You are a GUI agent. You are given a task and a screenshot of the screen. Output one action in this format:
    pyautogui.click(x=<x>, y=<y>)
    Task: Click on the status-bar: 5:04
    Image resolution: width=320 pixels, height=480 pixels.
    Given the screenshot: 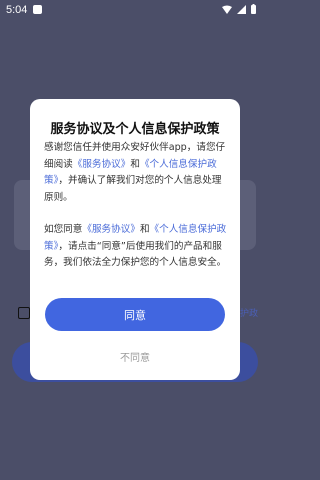 What is the action you would take?
    pyautogui.click(x=135, y=10)
    